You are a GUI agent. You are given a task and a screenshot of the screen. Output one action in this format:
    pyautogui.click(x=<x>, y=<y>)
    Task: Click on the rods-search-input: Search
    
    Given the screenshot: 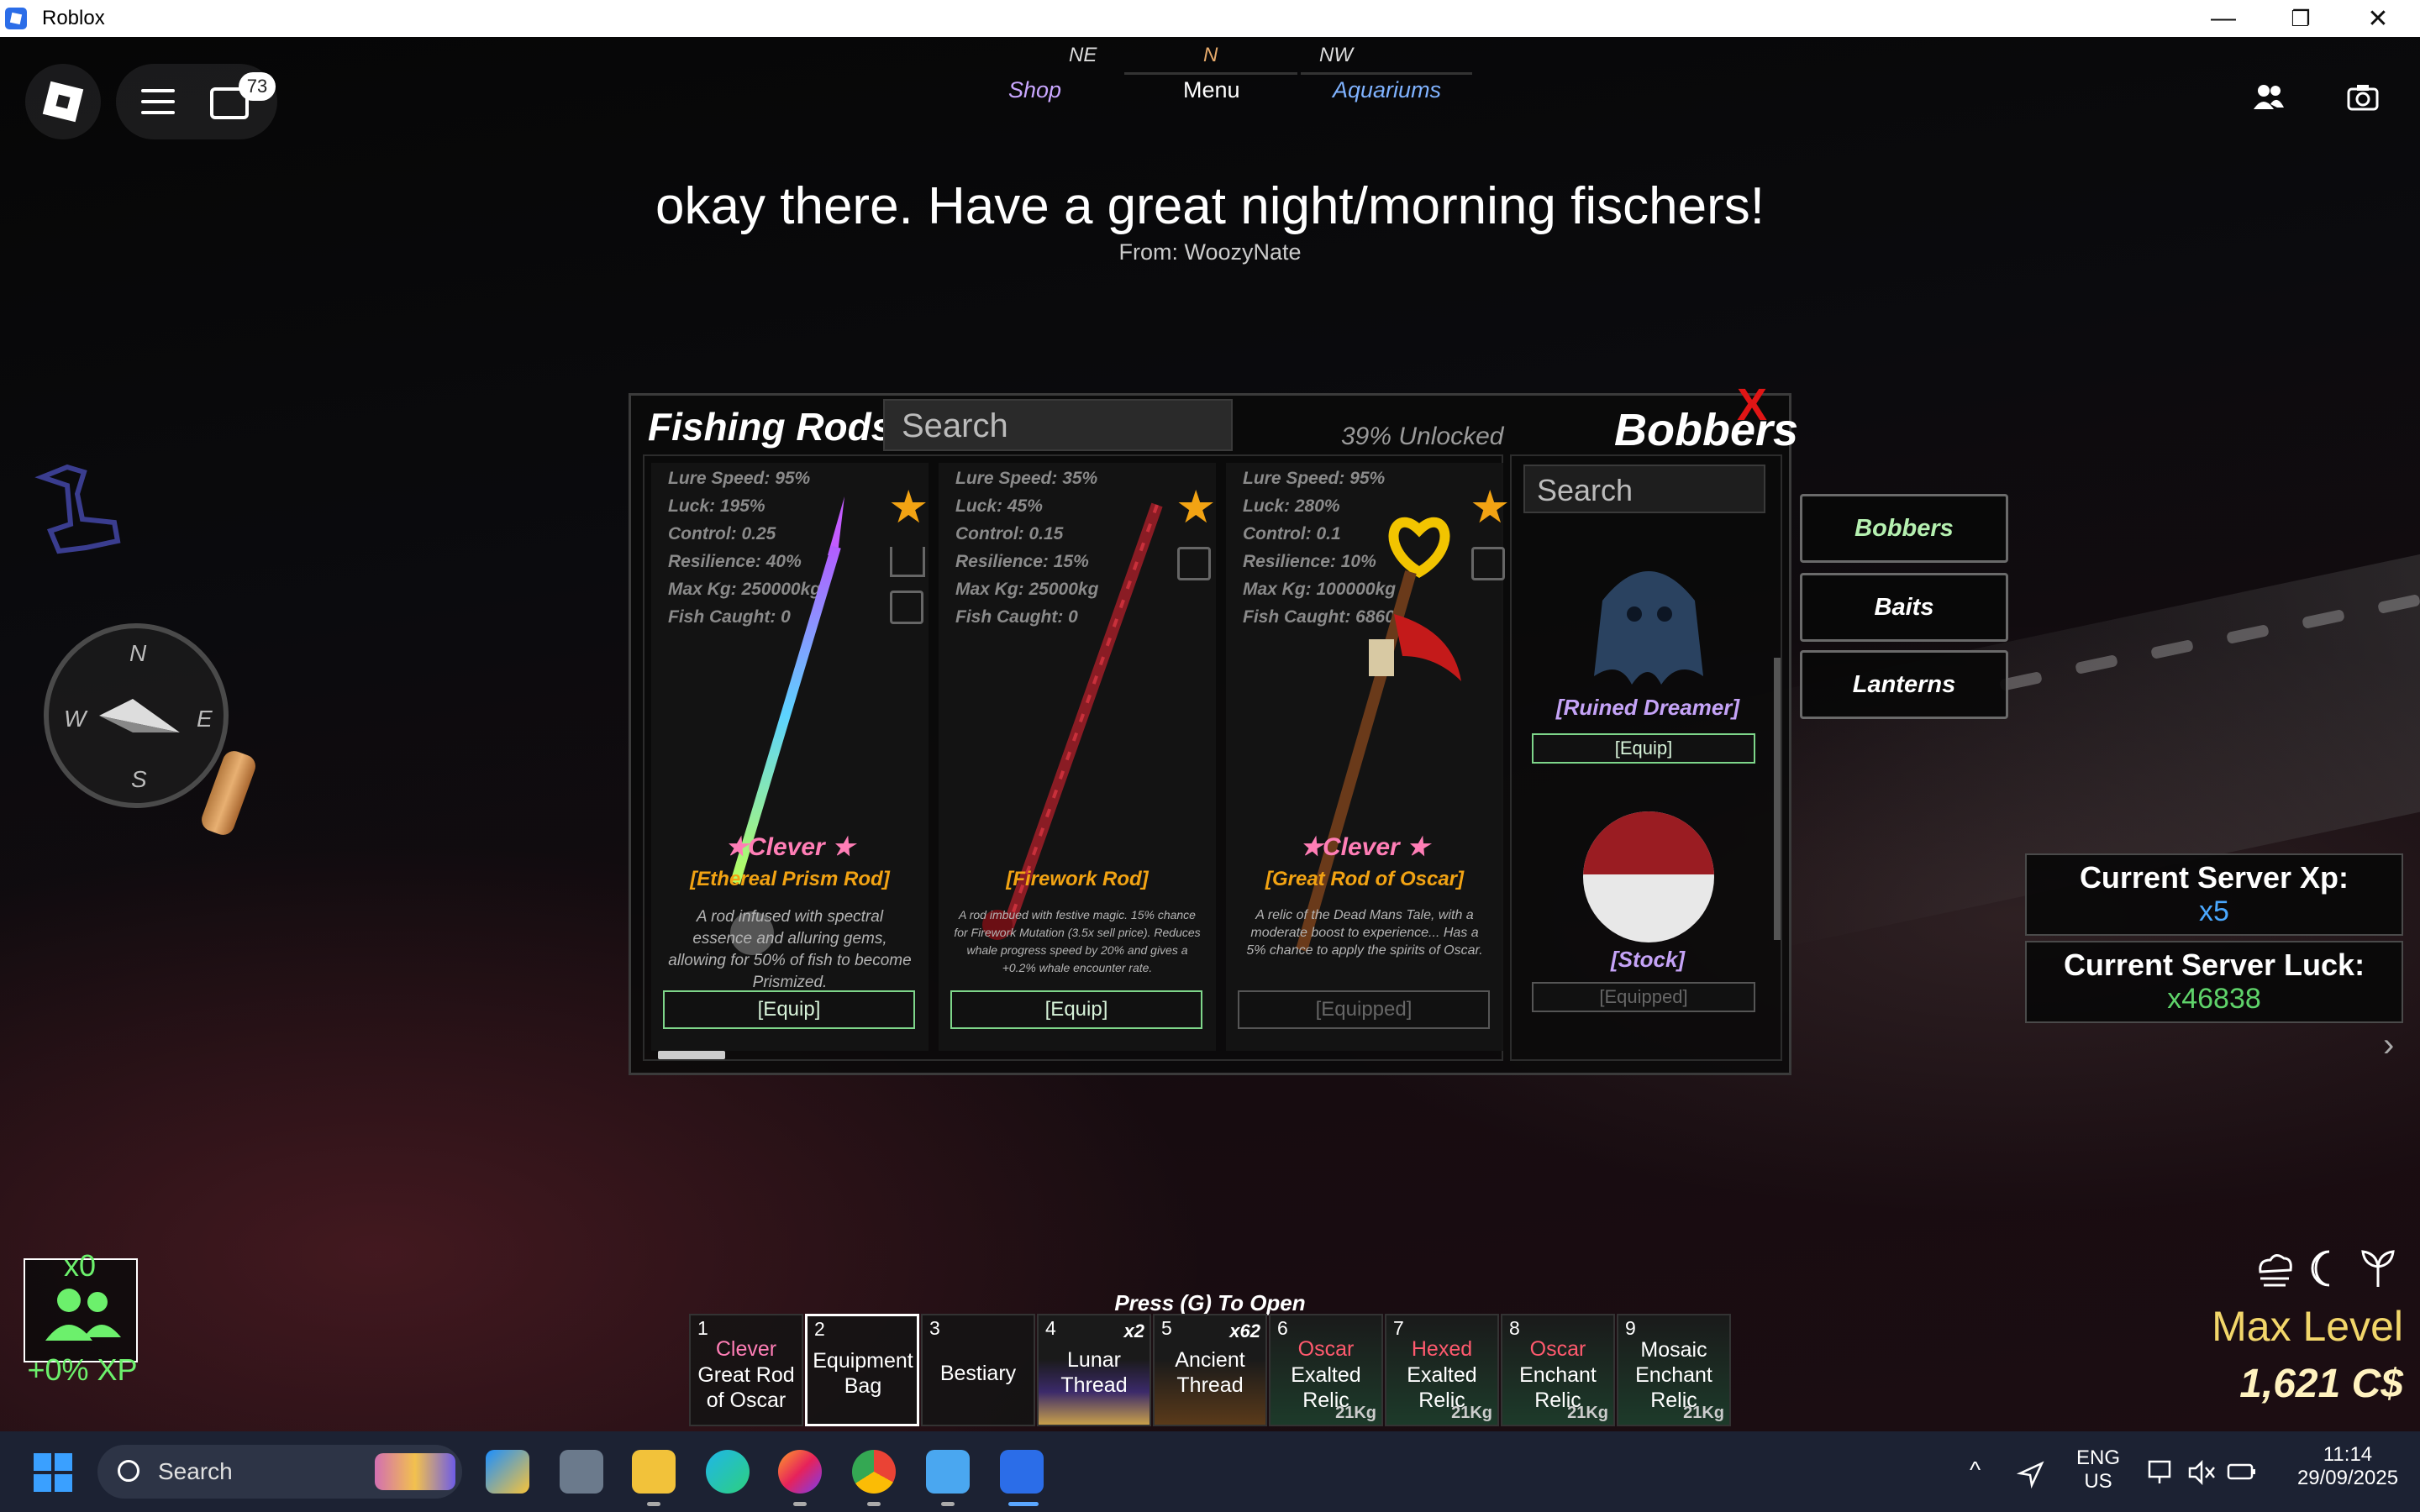 What is the action you would take?
    pyautogui.click(x=1058, y=425)
    